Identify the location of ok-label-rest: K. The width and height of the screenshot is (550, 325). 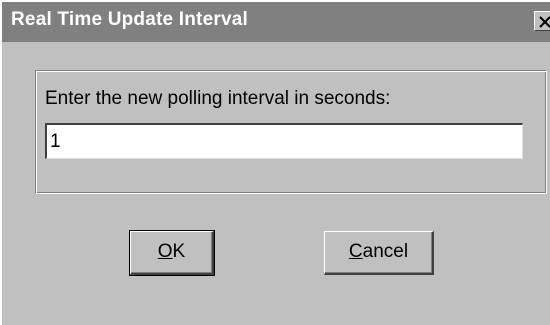
(179, 251).